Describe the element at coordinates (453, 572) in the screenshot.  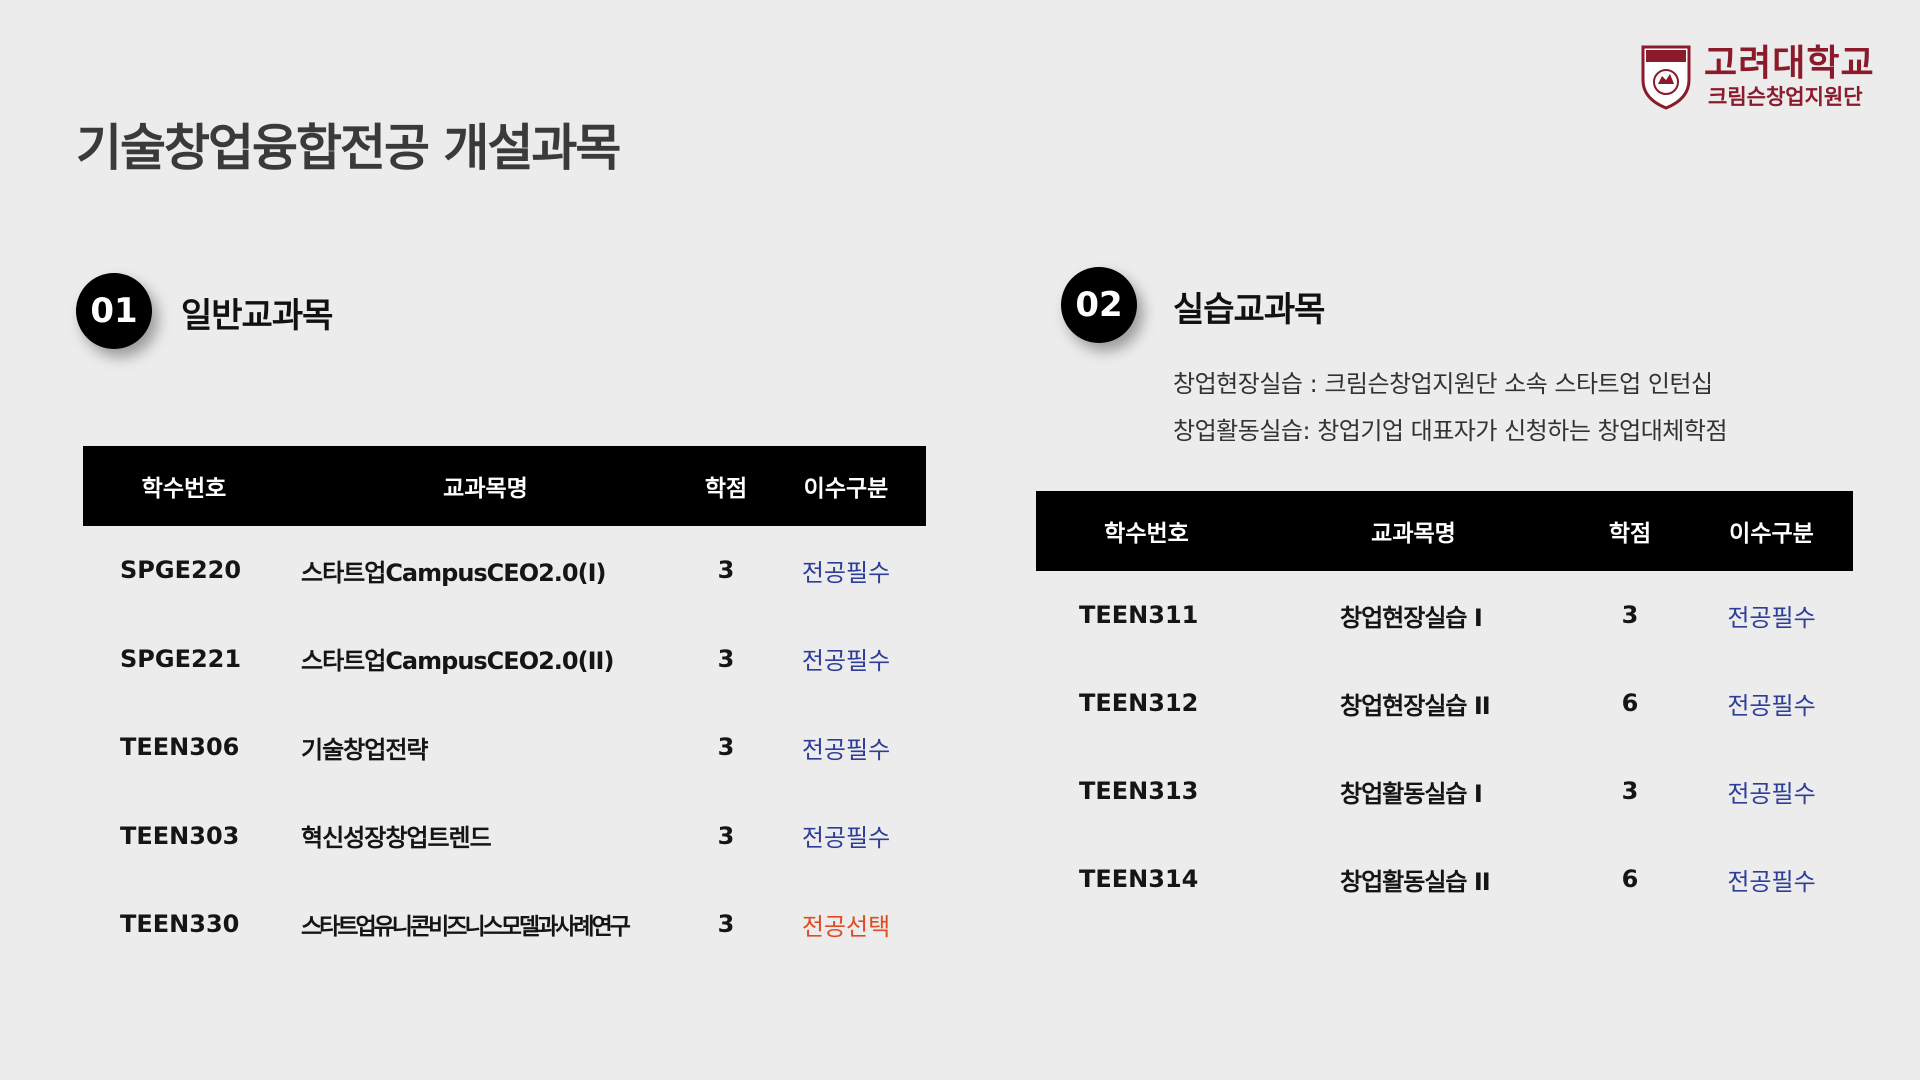
I see `course-name: 스타트업CampusCEO2.0(I)` at that location.